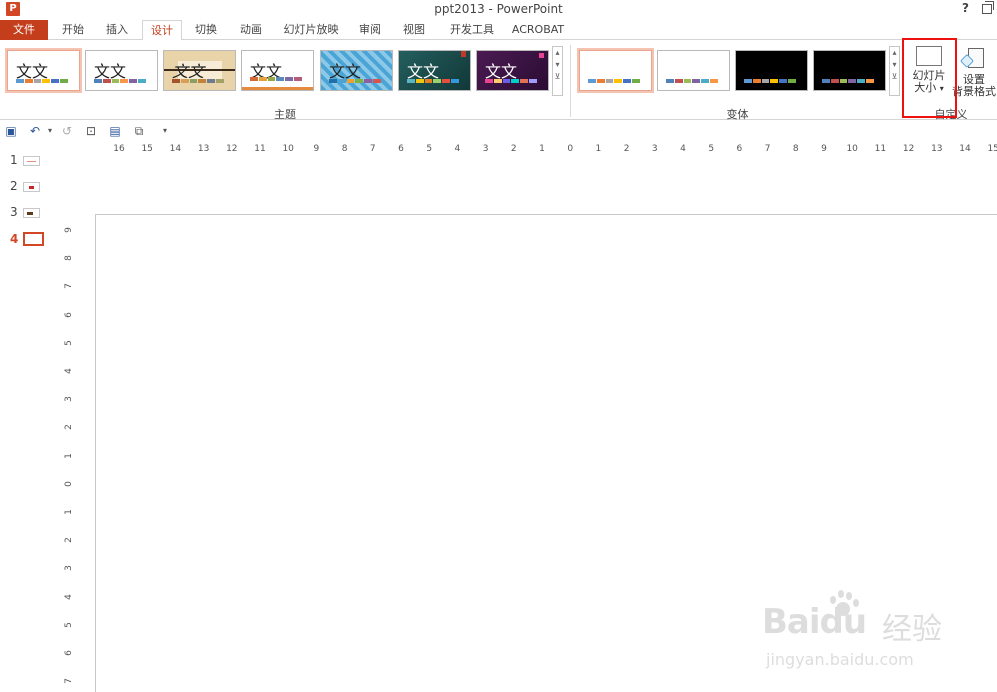 This screenshot has width=997, height=692. What do you see at coordinates (912, 629) in the screenshot?
I see `watermark-jingyan: 经验` at bounding box center [912, 629].